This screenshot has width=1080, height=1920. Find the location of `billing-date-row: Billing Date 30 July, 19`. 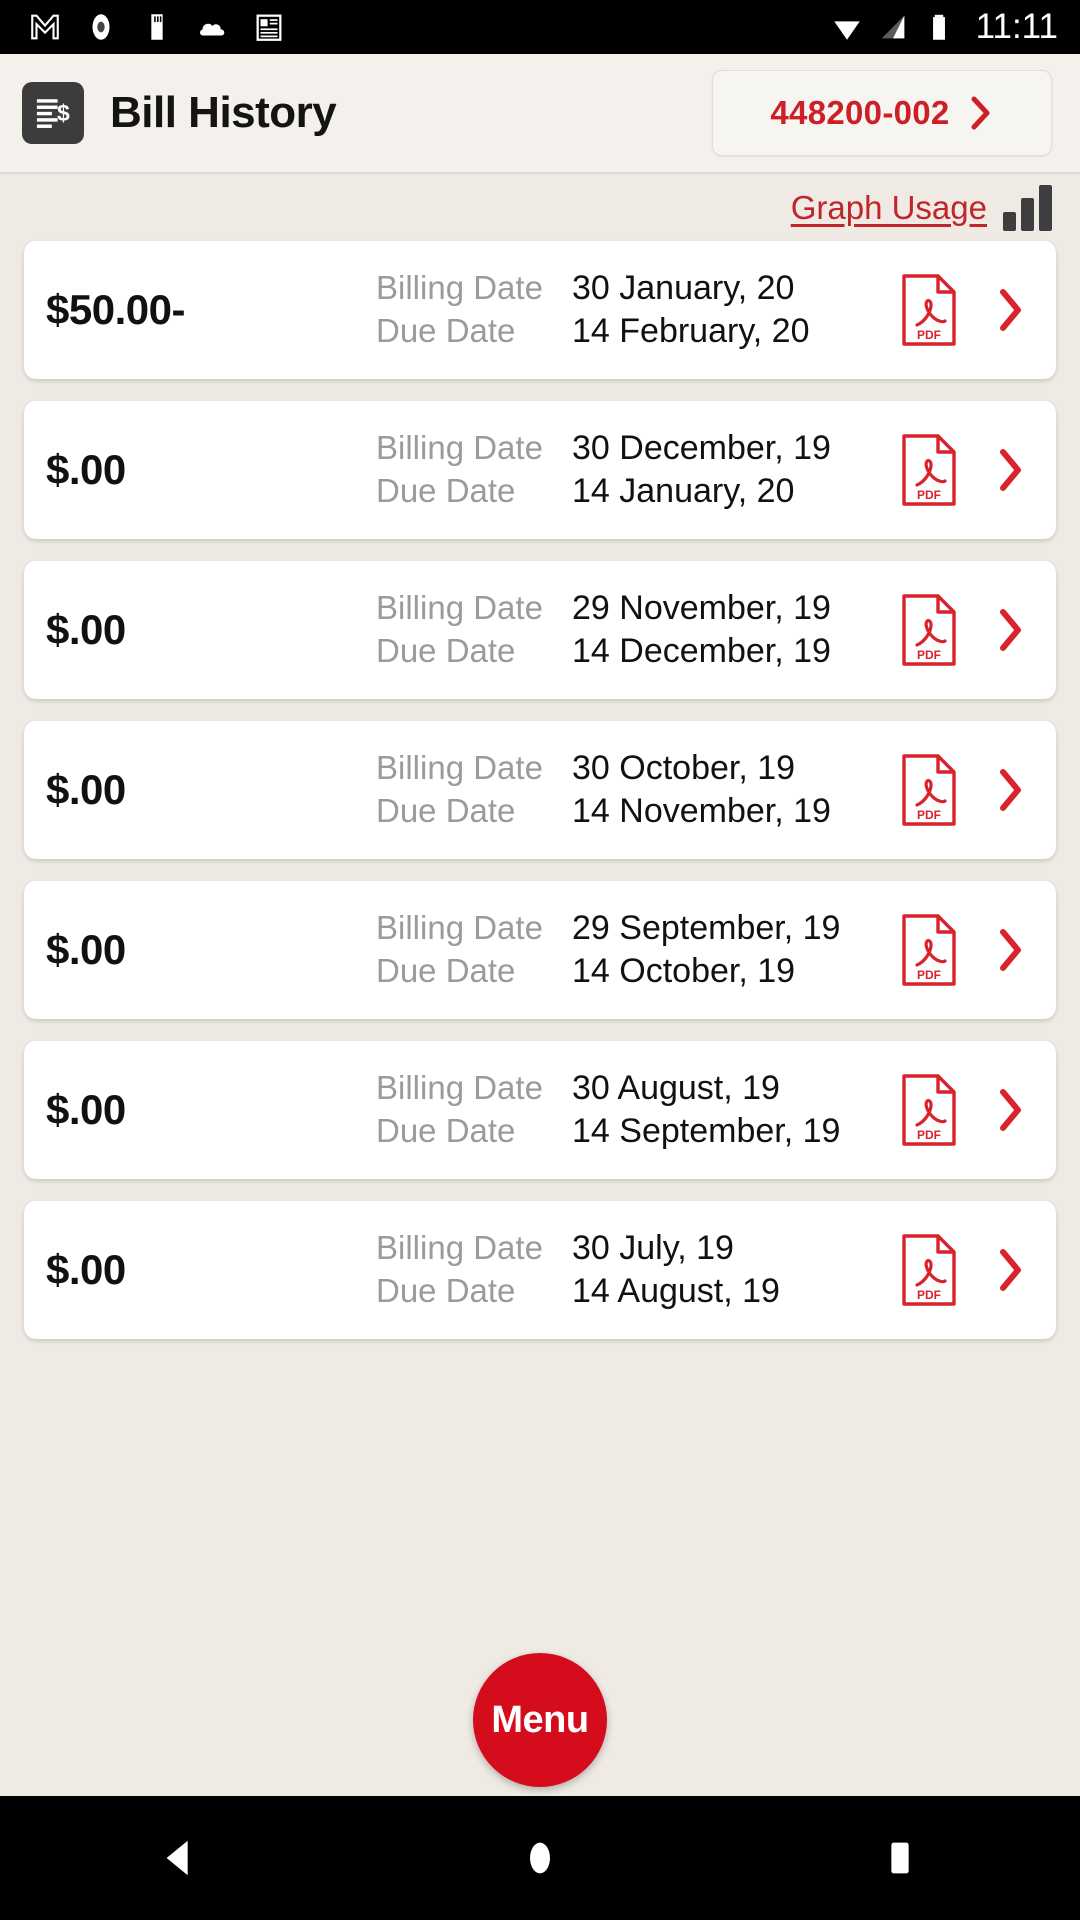

billing-date-row: Billing Date 30 July, 19 is located at coordinates (637, 1248).